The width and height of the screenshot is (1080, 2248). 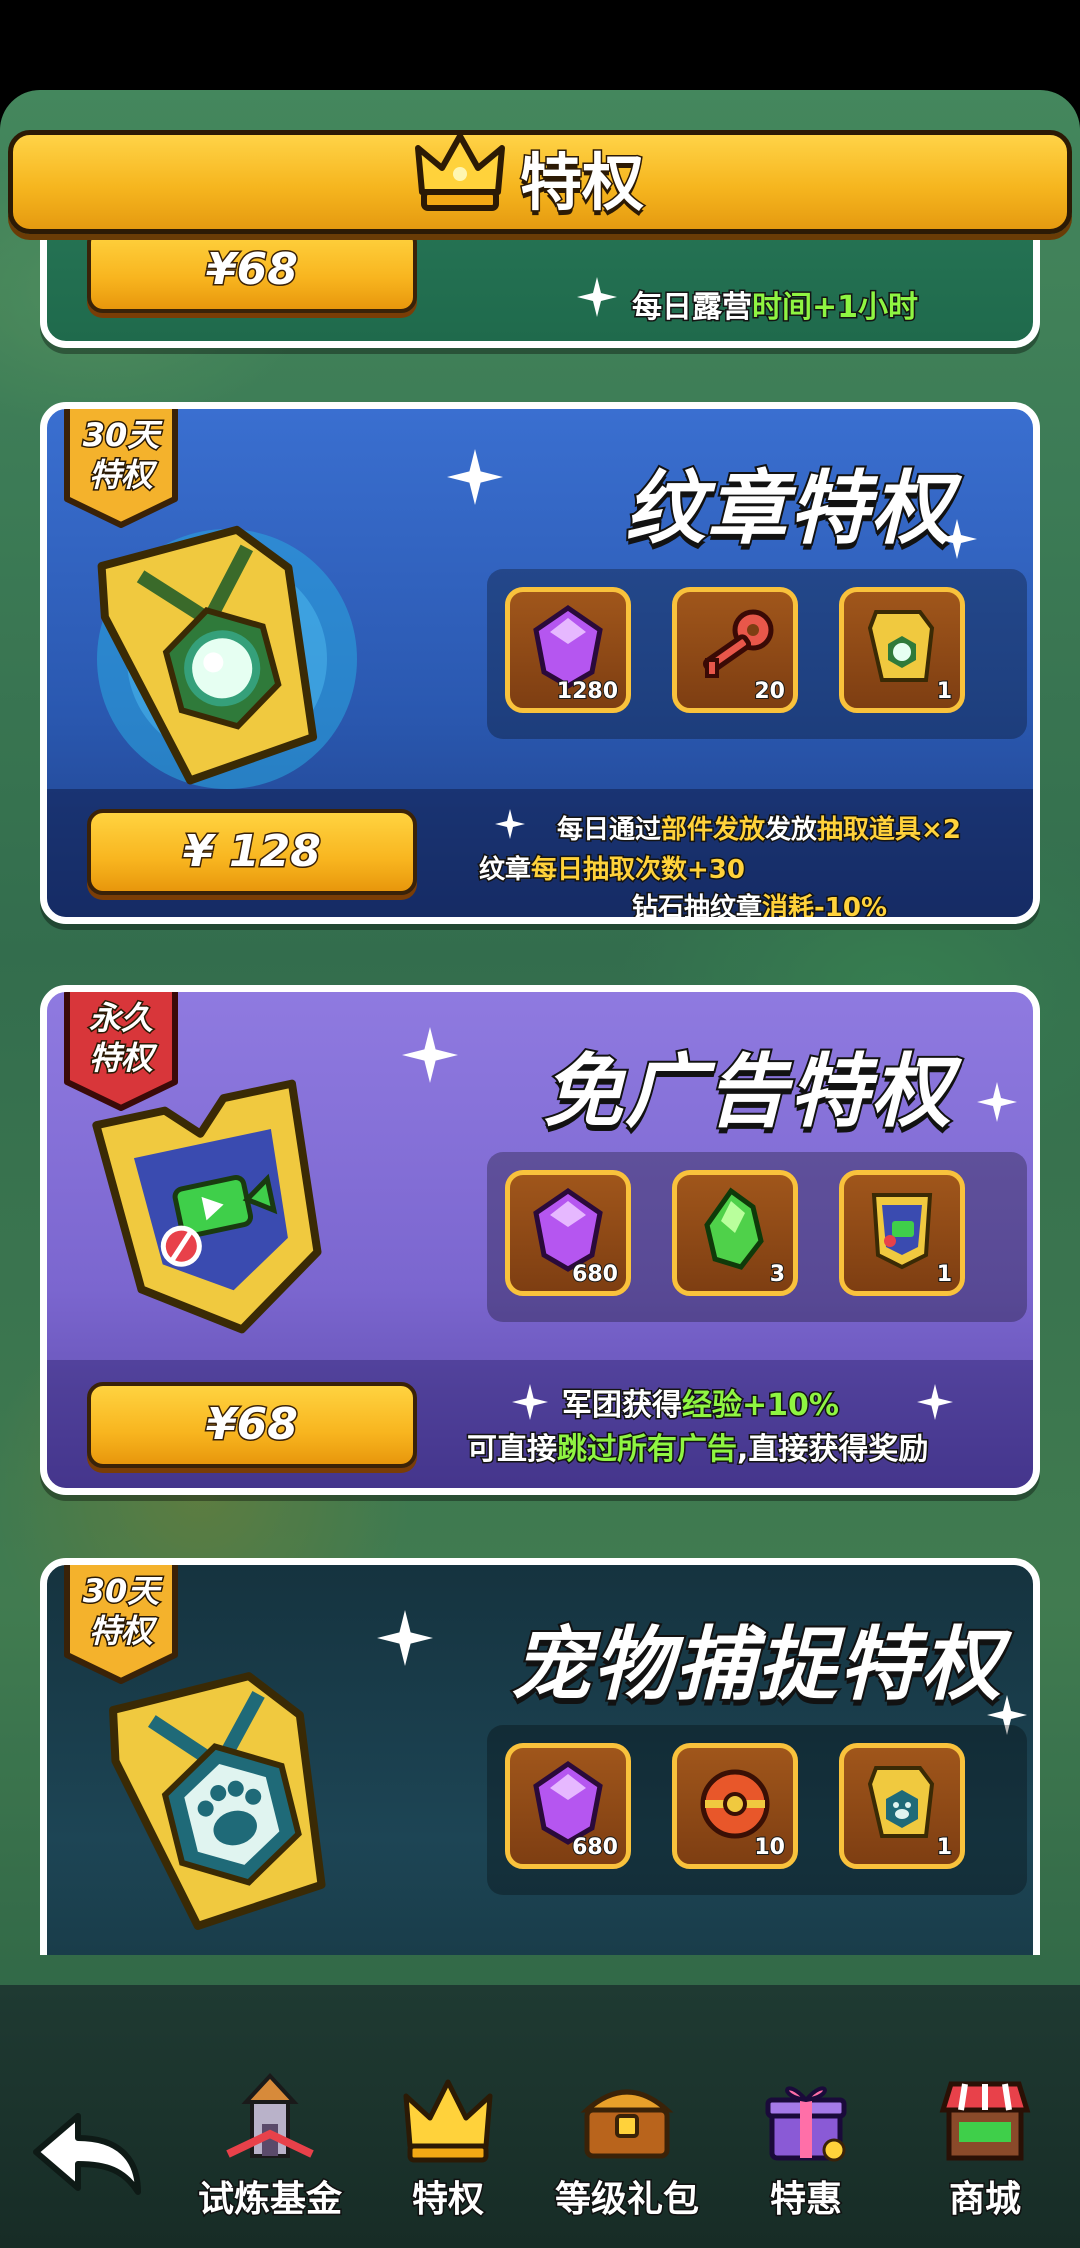 What do you see at coordinates (252, 852) in the screenshot?
I see `price-button: ¥ 128` at bounding box center [252, 852].